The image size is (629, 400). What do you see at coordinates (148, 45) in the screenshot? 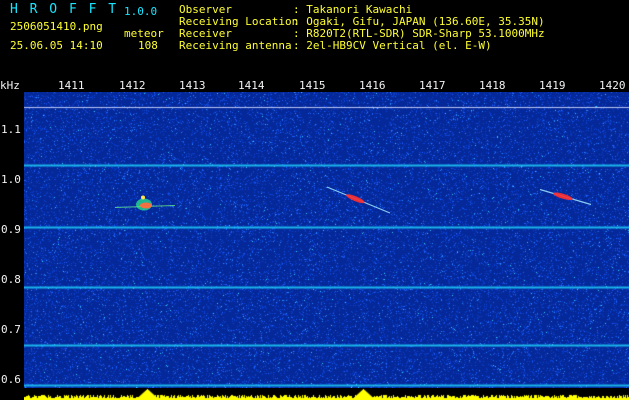
I see `detection-count: 108` at bounding box center [148, 45].